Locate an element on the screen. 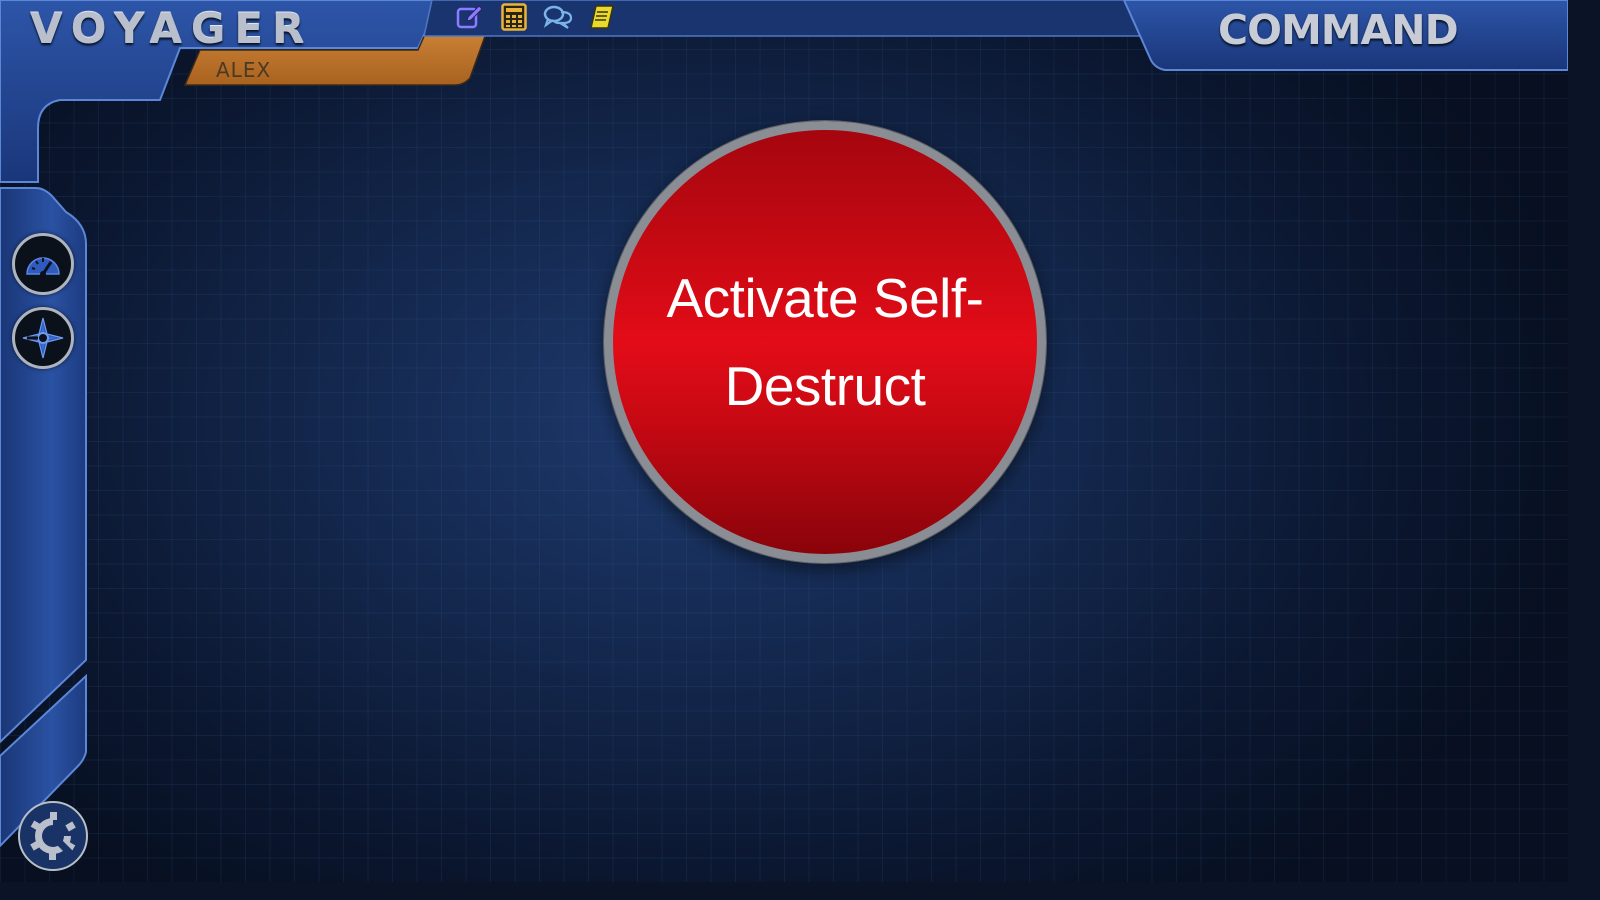 The image size is (1600, 900). calculator-button is located at coordinates (514, 17).